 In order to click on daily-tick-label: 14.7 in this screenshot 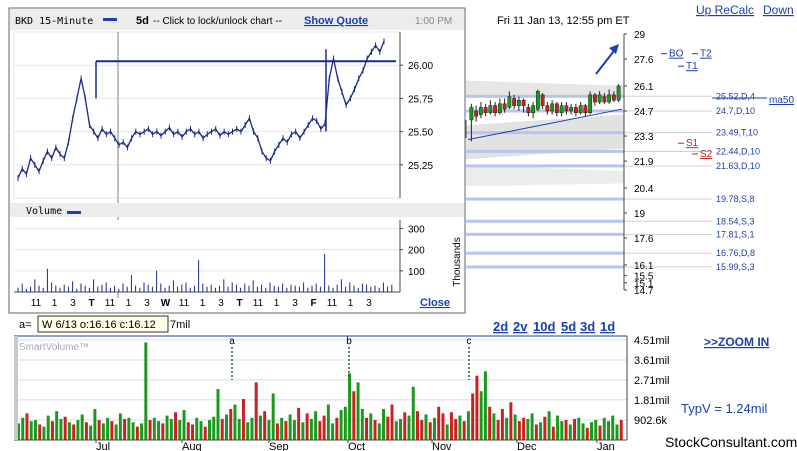, I will do `click(644, 291)`.